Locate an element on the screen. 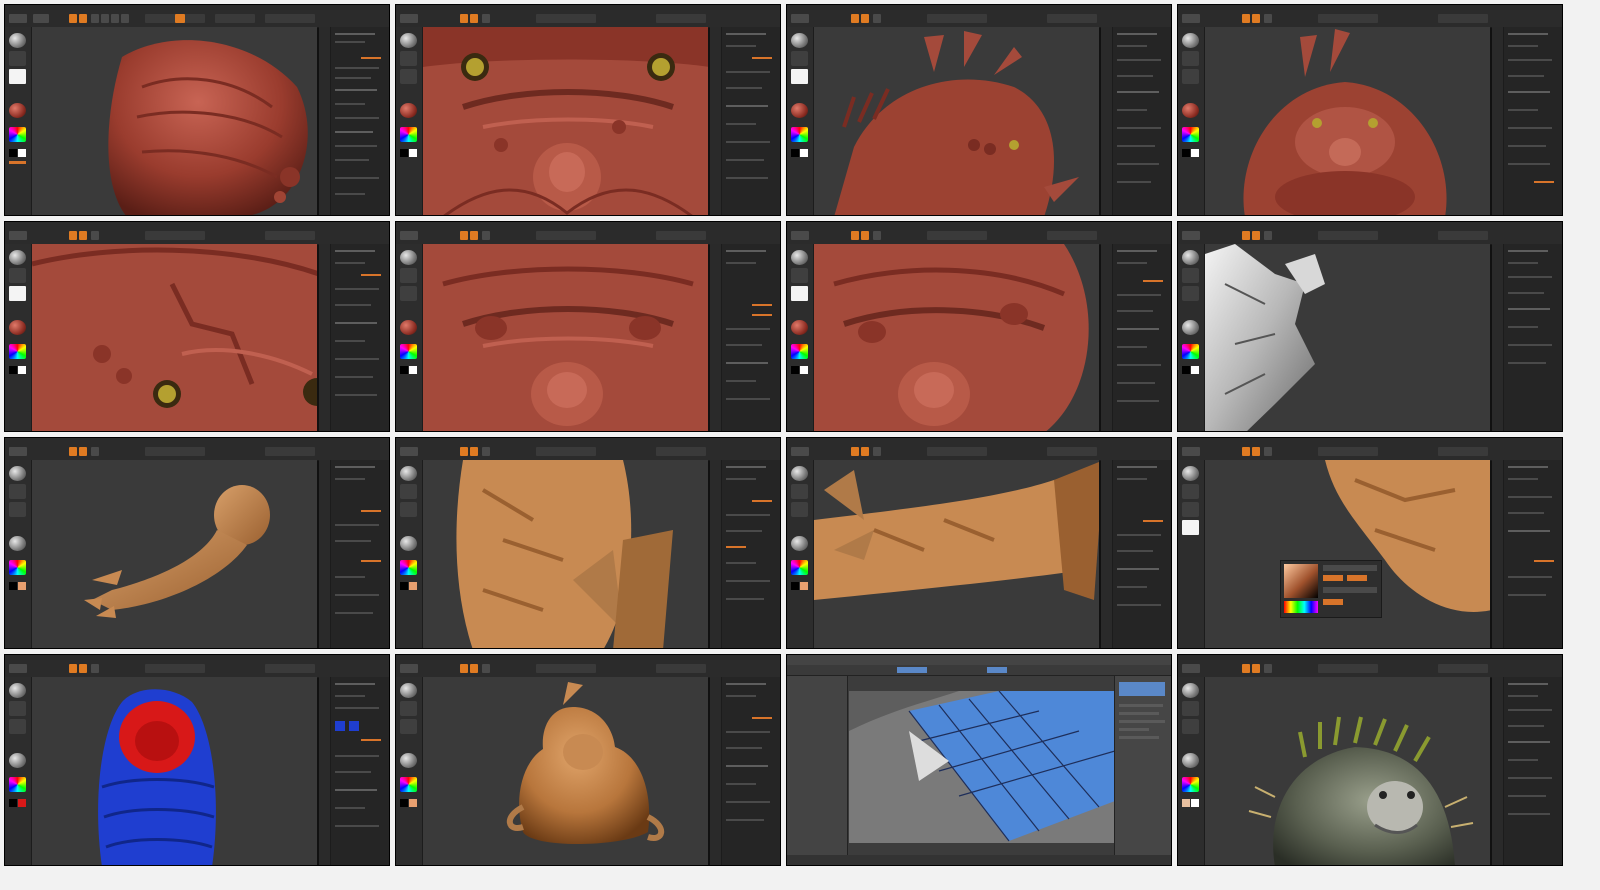 The height and width of the screenshot is (890, 1600). material-icon is located at coordinates (17, 110).